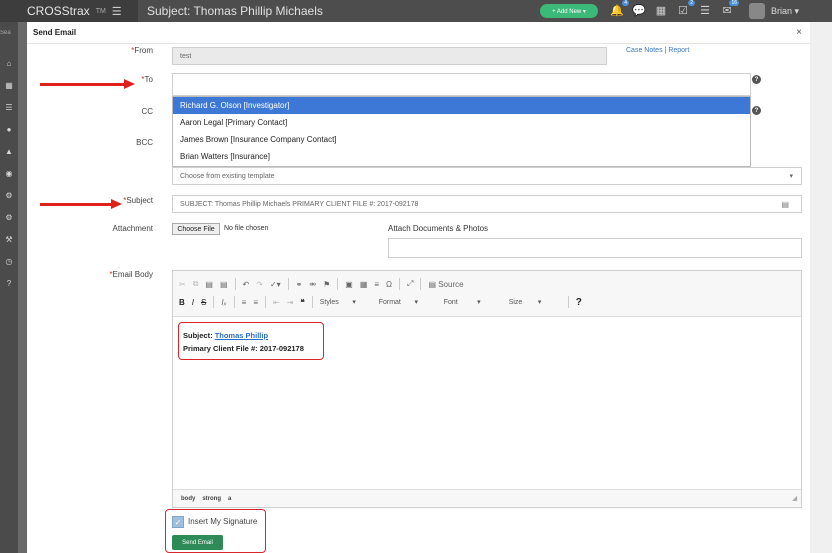 This screenshot has height=553, width=832. I want to click on copy-icon: ⧉, so click(196, 284).